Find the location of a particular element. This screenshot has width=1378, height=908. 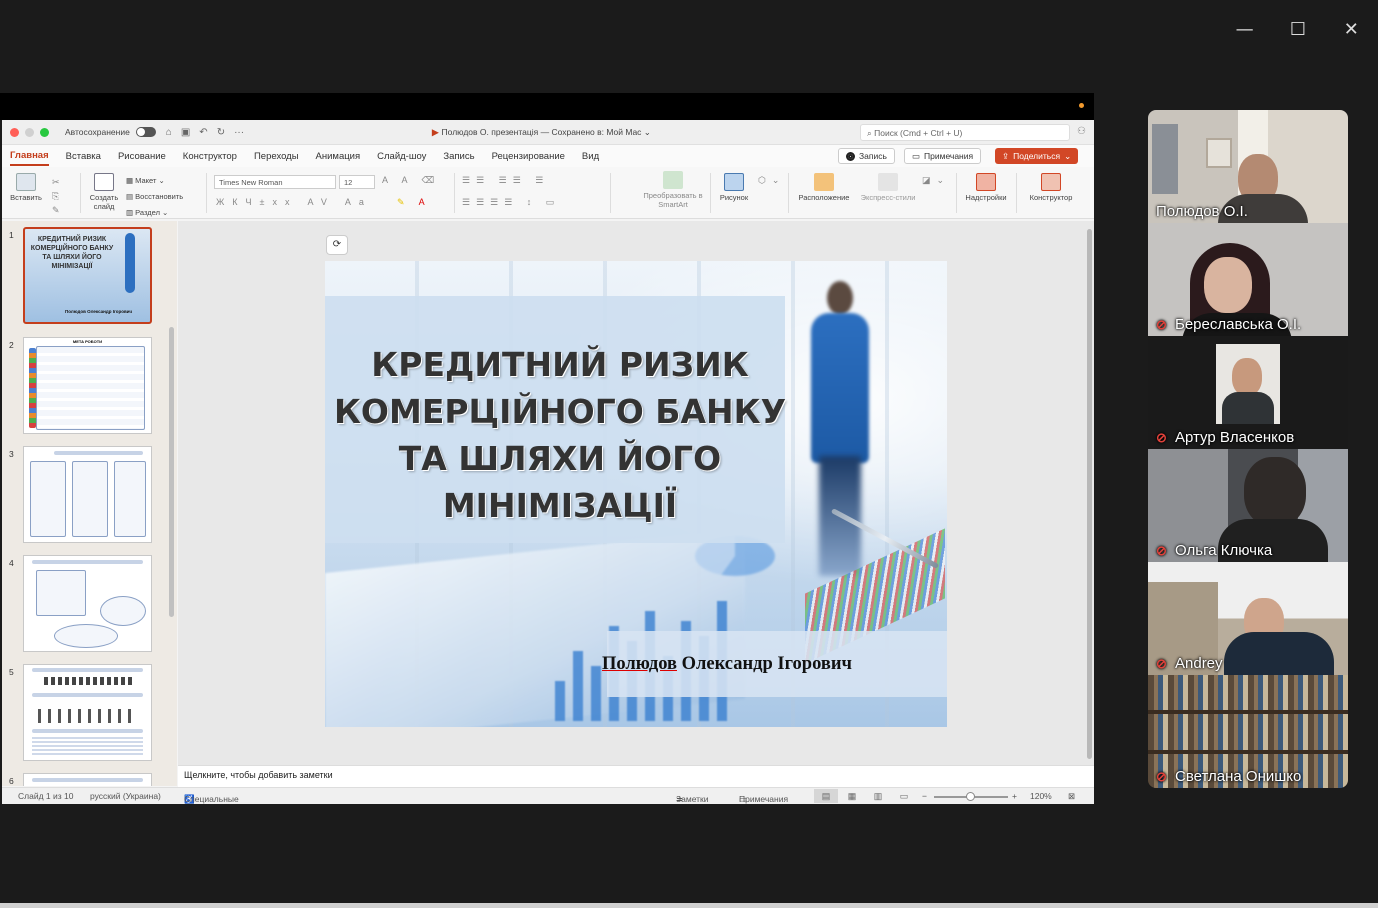

slide-scrollbar is located at coordinates (1089, 494).